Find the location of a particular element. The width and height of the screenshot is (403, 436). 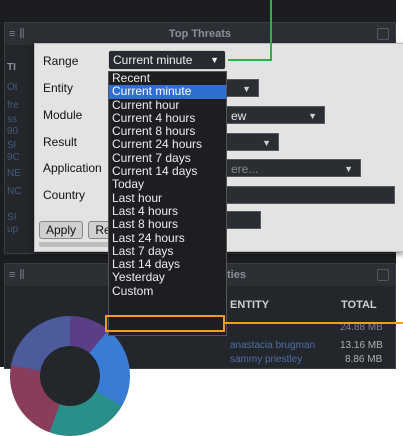

popup-scroll-track is located at coordinates (74, 244).